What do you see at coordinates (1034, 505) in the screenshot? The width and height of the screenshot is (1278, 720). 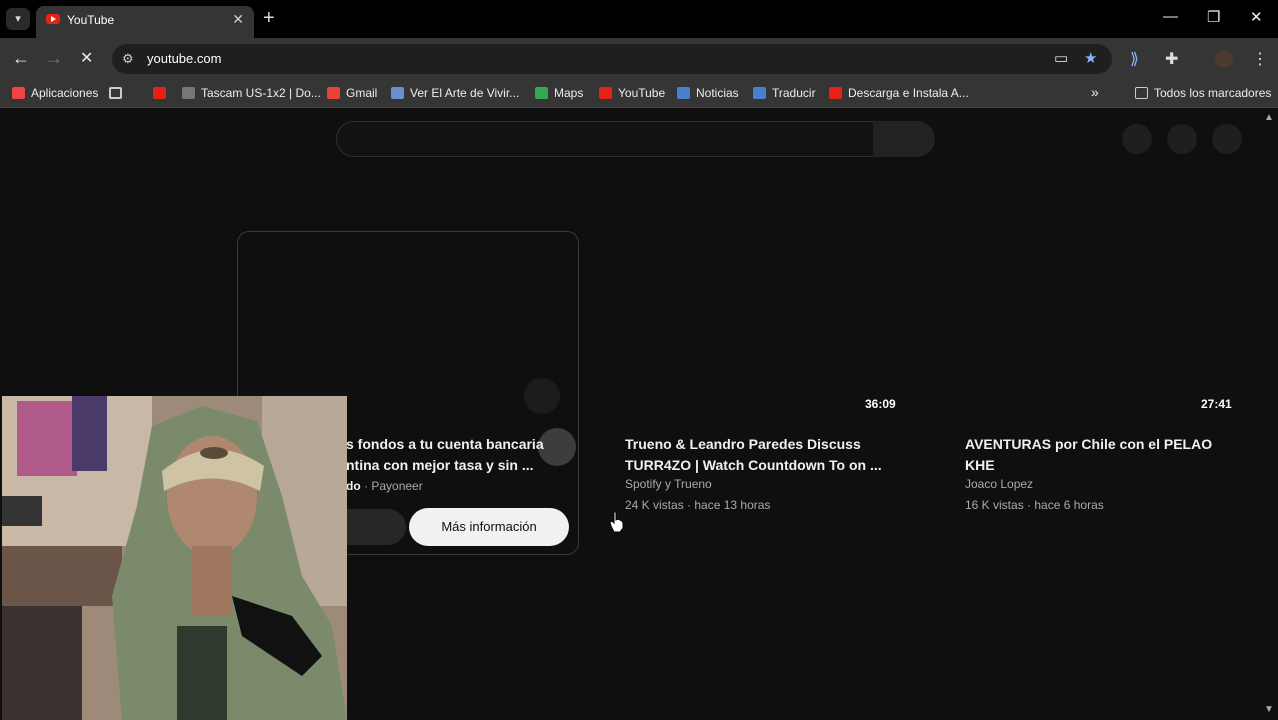 I see `video-stats: 16 K vistas · hace 6 horas` at bounding box center [1034, 505].